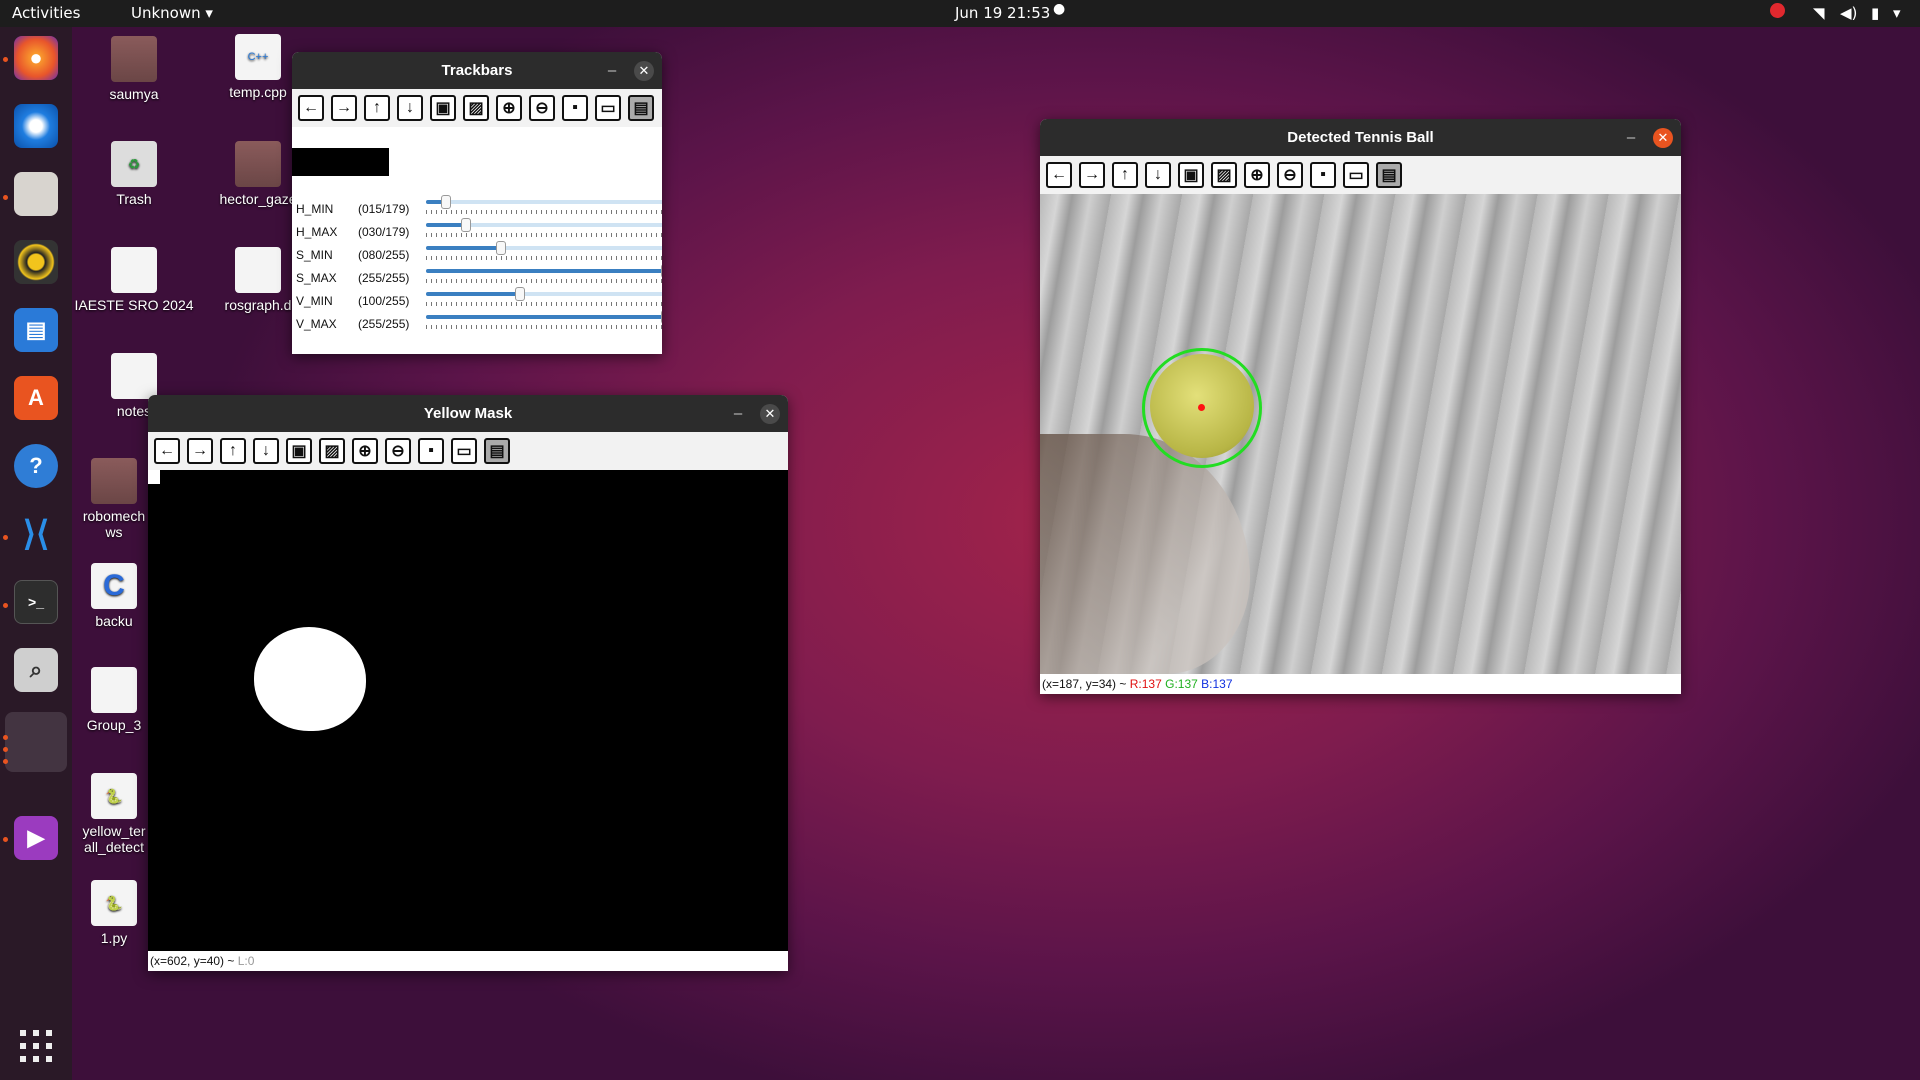 This screenshot has width=1920, height=1080. I want to click on desktop-icon: 🐍 1.py, so click(114, 913).